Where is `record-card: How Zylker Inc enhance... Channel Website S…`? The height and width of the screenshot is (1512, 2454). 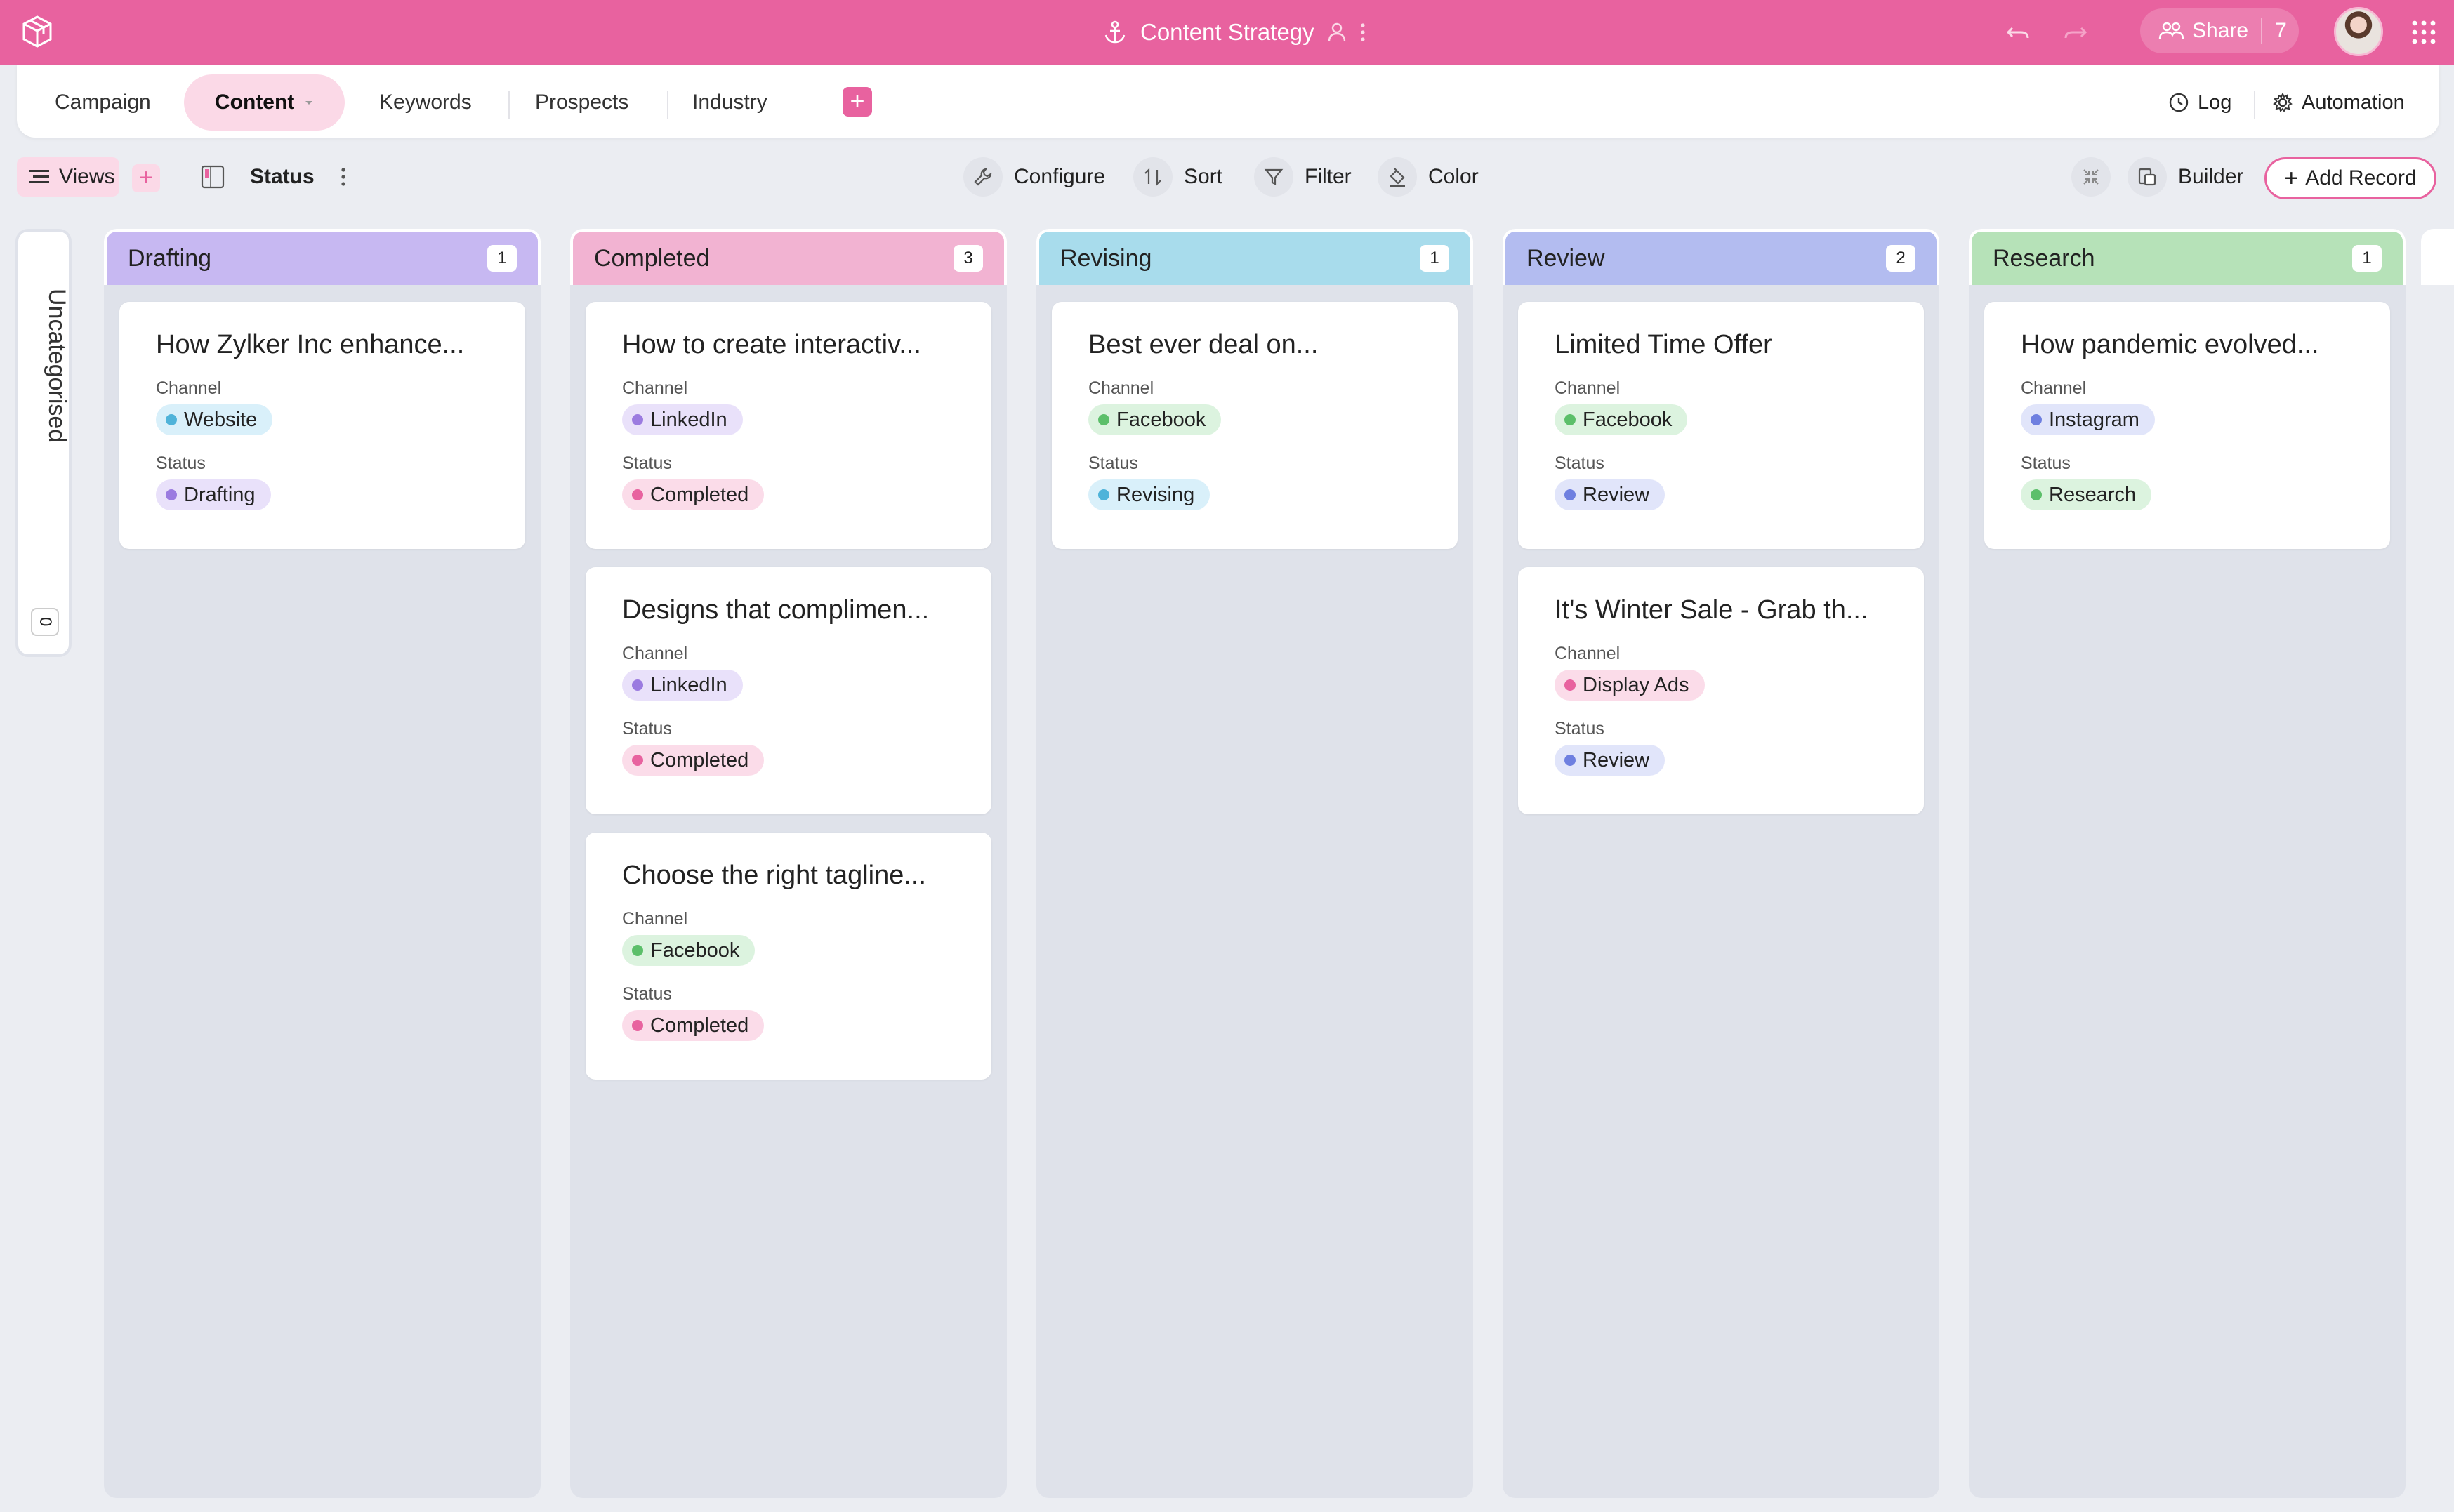 record-card: How Zylker Inc enhance... Channel Website S… is located at coordinates (322, 425).